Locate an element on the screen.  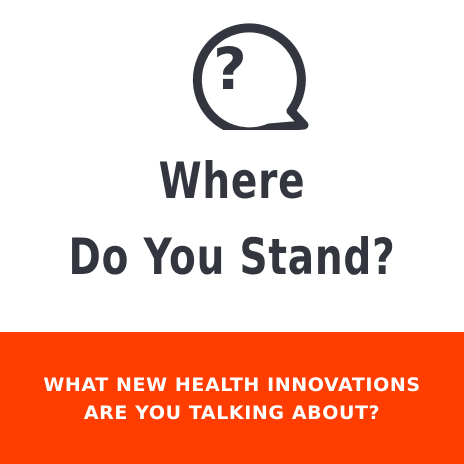
headline-line-2: Do You Stand? is located at coordinates (232, 257).